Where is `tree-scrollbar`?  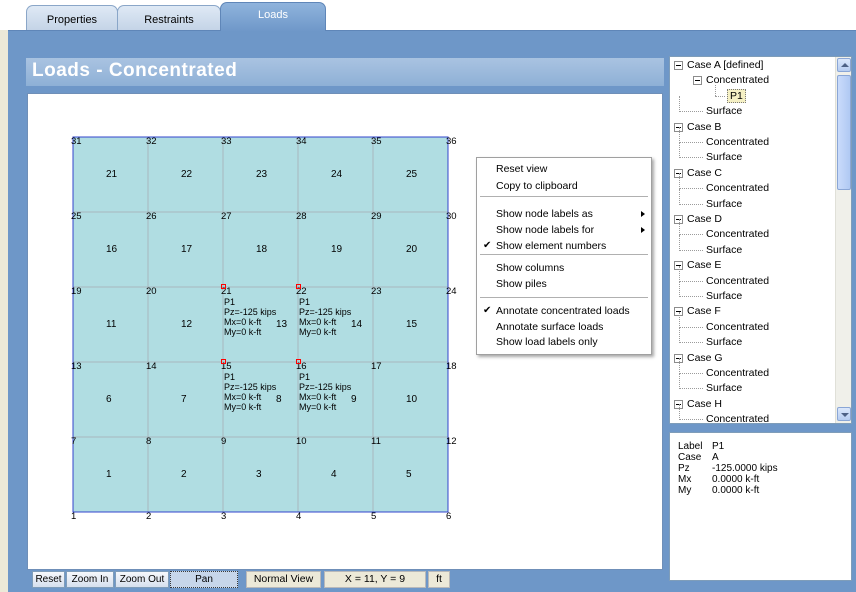 tree-scrollbar is located at coordinates (843, 240).